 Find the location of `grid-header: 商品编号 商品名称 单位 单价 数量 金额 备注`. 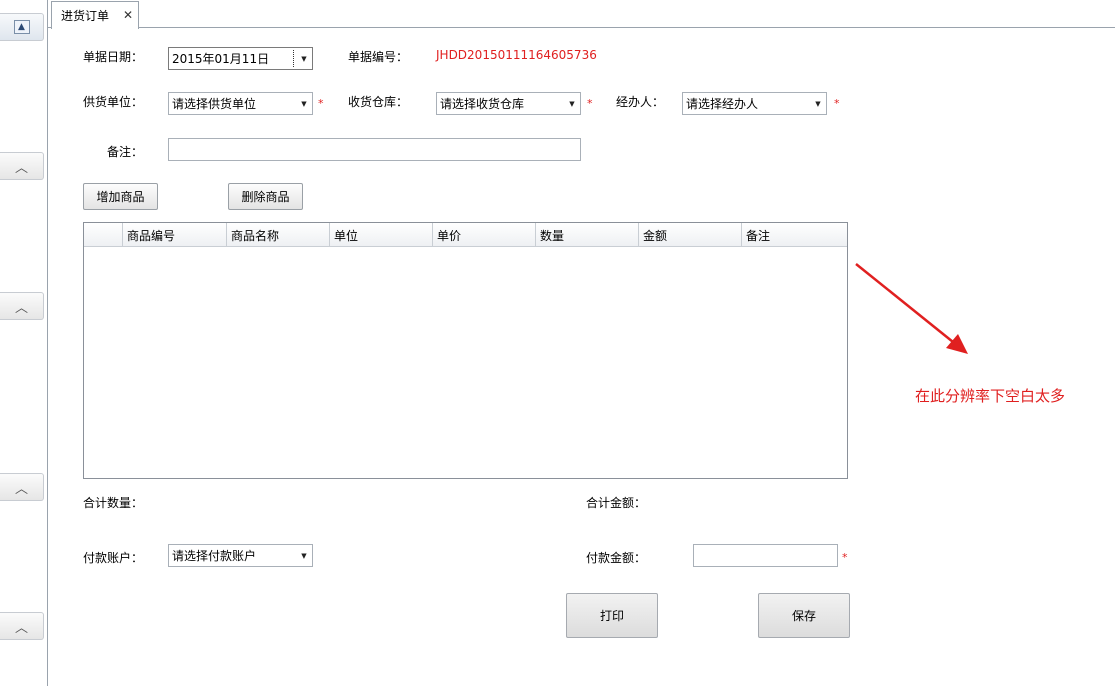

grid-header: 商品编号 商品名称 单位 单价 数量 金额 备注 is located at coordinates (465, 235).